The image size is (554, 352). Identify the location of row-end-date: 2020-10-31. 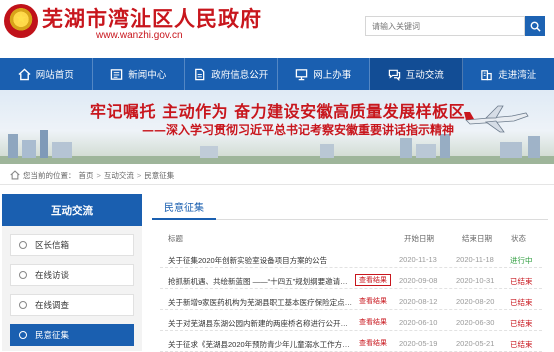
(475, 280).